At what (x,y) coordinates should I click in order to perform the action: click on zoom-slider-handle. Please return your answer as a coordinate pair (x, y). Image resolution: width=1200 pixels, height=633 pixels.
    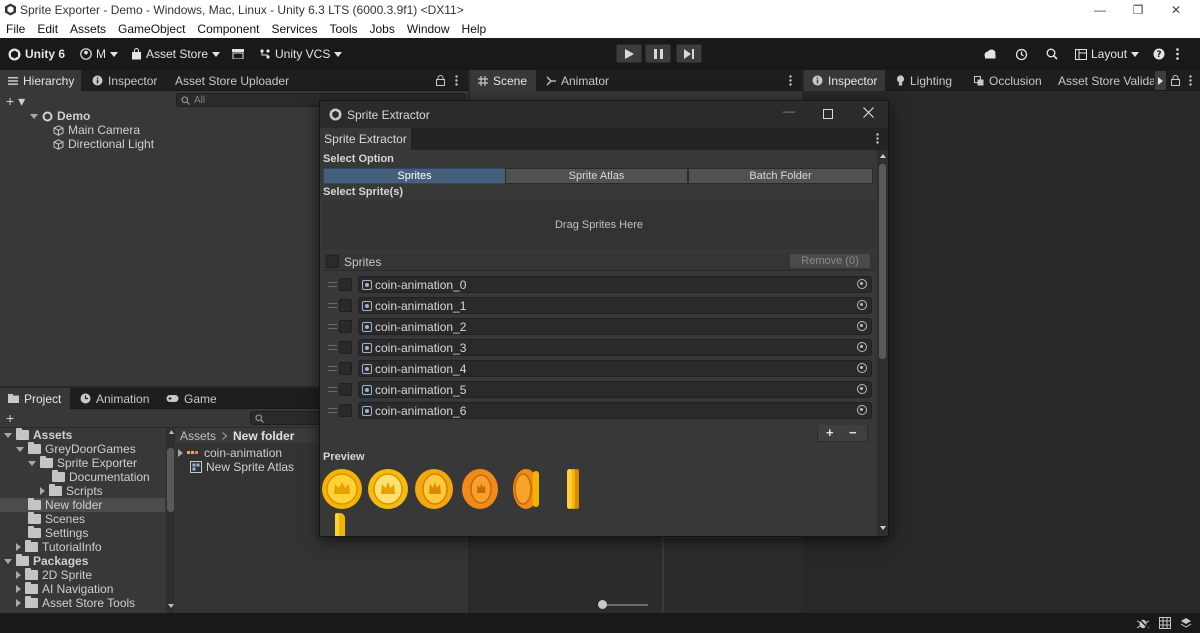
    Looking at the image, I should click on (602, 604).